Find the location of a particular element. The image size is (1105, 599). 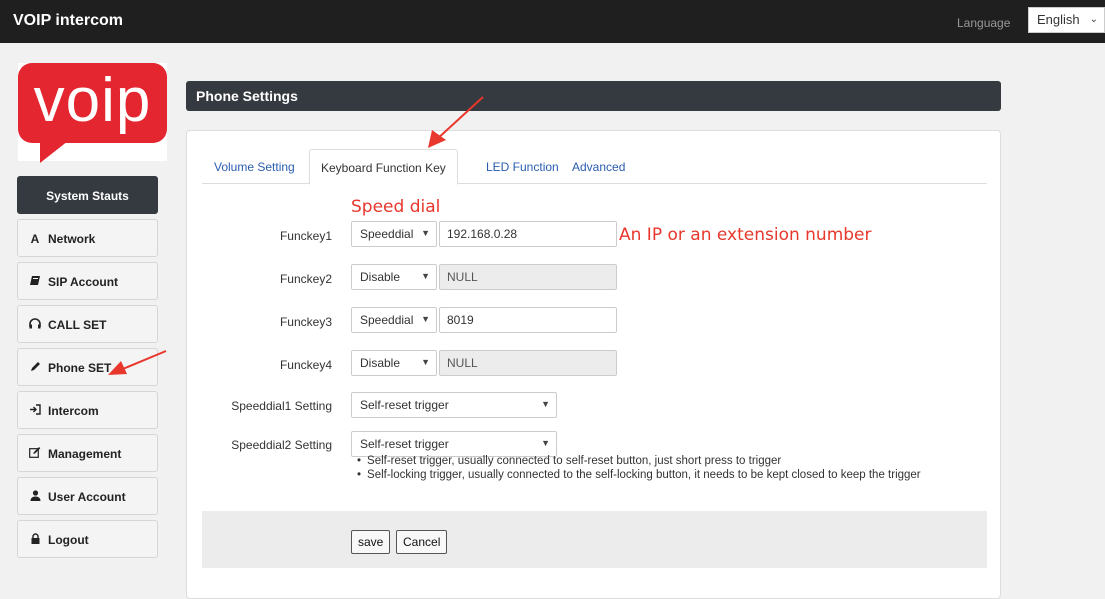

funckey2-label: Funckey2 is located at coordinates (305, 279).